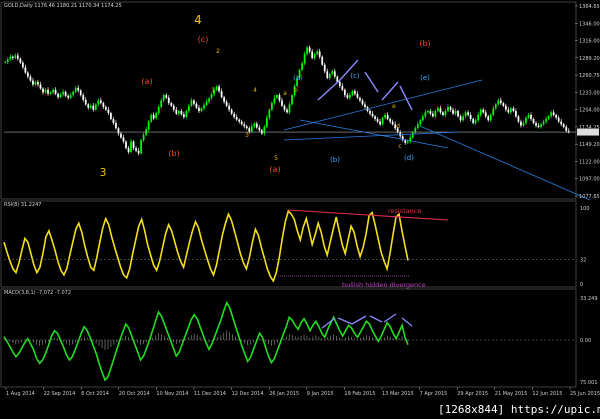  Describe the element at coordinates (589, 59) in the screenshot. I see `price-tick-label: 1289.20` at that location.